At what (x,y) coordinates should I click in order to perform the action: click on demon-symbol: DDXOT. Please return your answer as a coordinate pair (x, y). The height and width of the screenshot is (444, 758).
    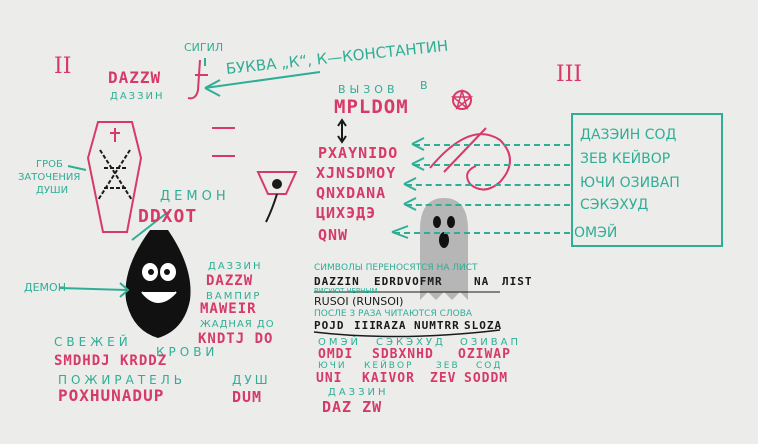
    Looking at the image, I should click on (168, 216).